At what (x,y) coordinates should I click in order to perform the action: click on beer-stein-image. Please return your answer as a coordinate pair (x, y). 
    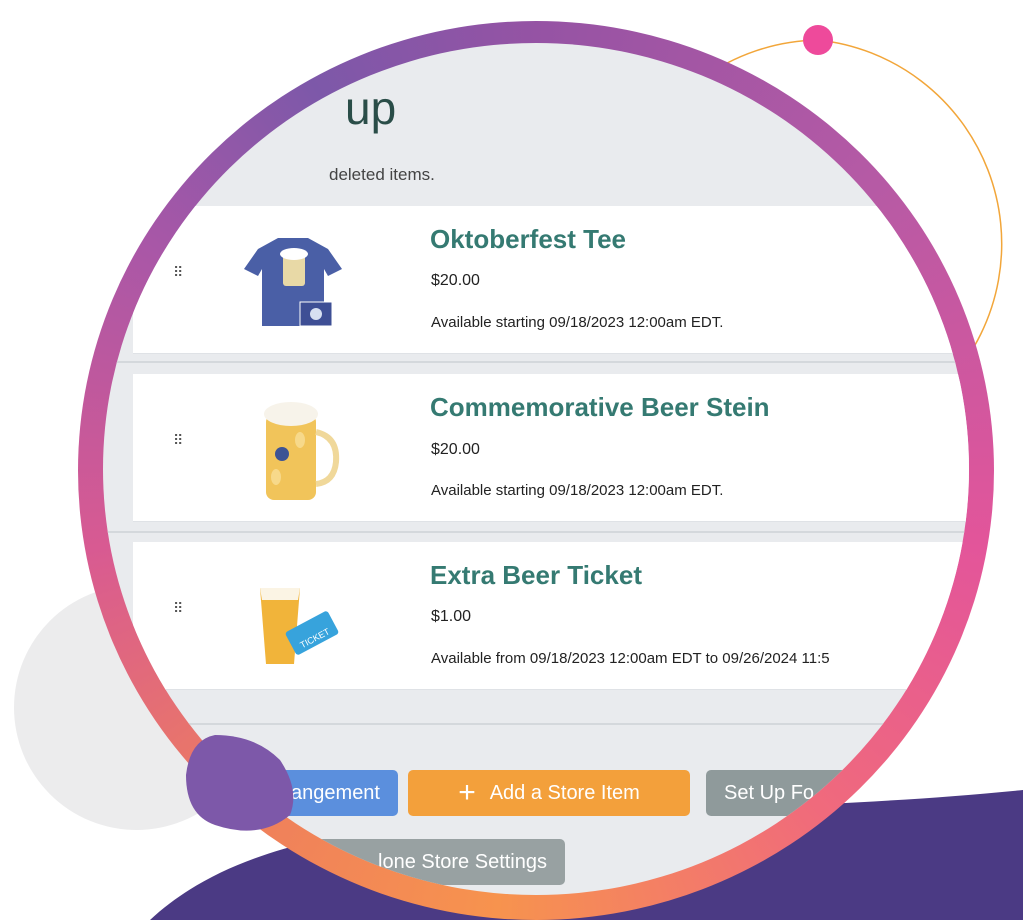
    Looking at the image, I should click on (302, 451).